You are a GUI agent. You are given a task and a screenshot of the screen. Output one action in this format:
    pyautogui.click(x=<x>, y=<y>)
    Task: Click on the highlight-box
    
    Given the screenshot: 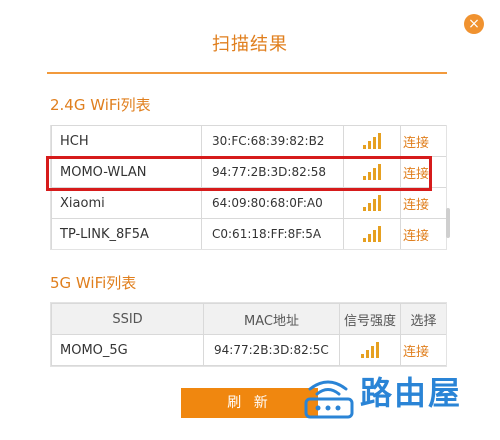 What is the action you would take?
    pyautogui.click(x=239, y=173)
    